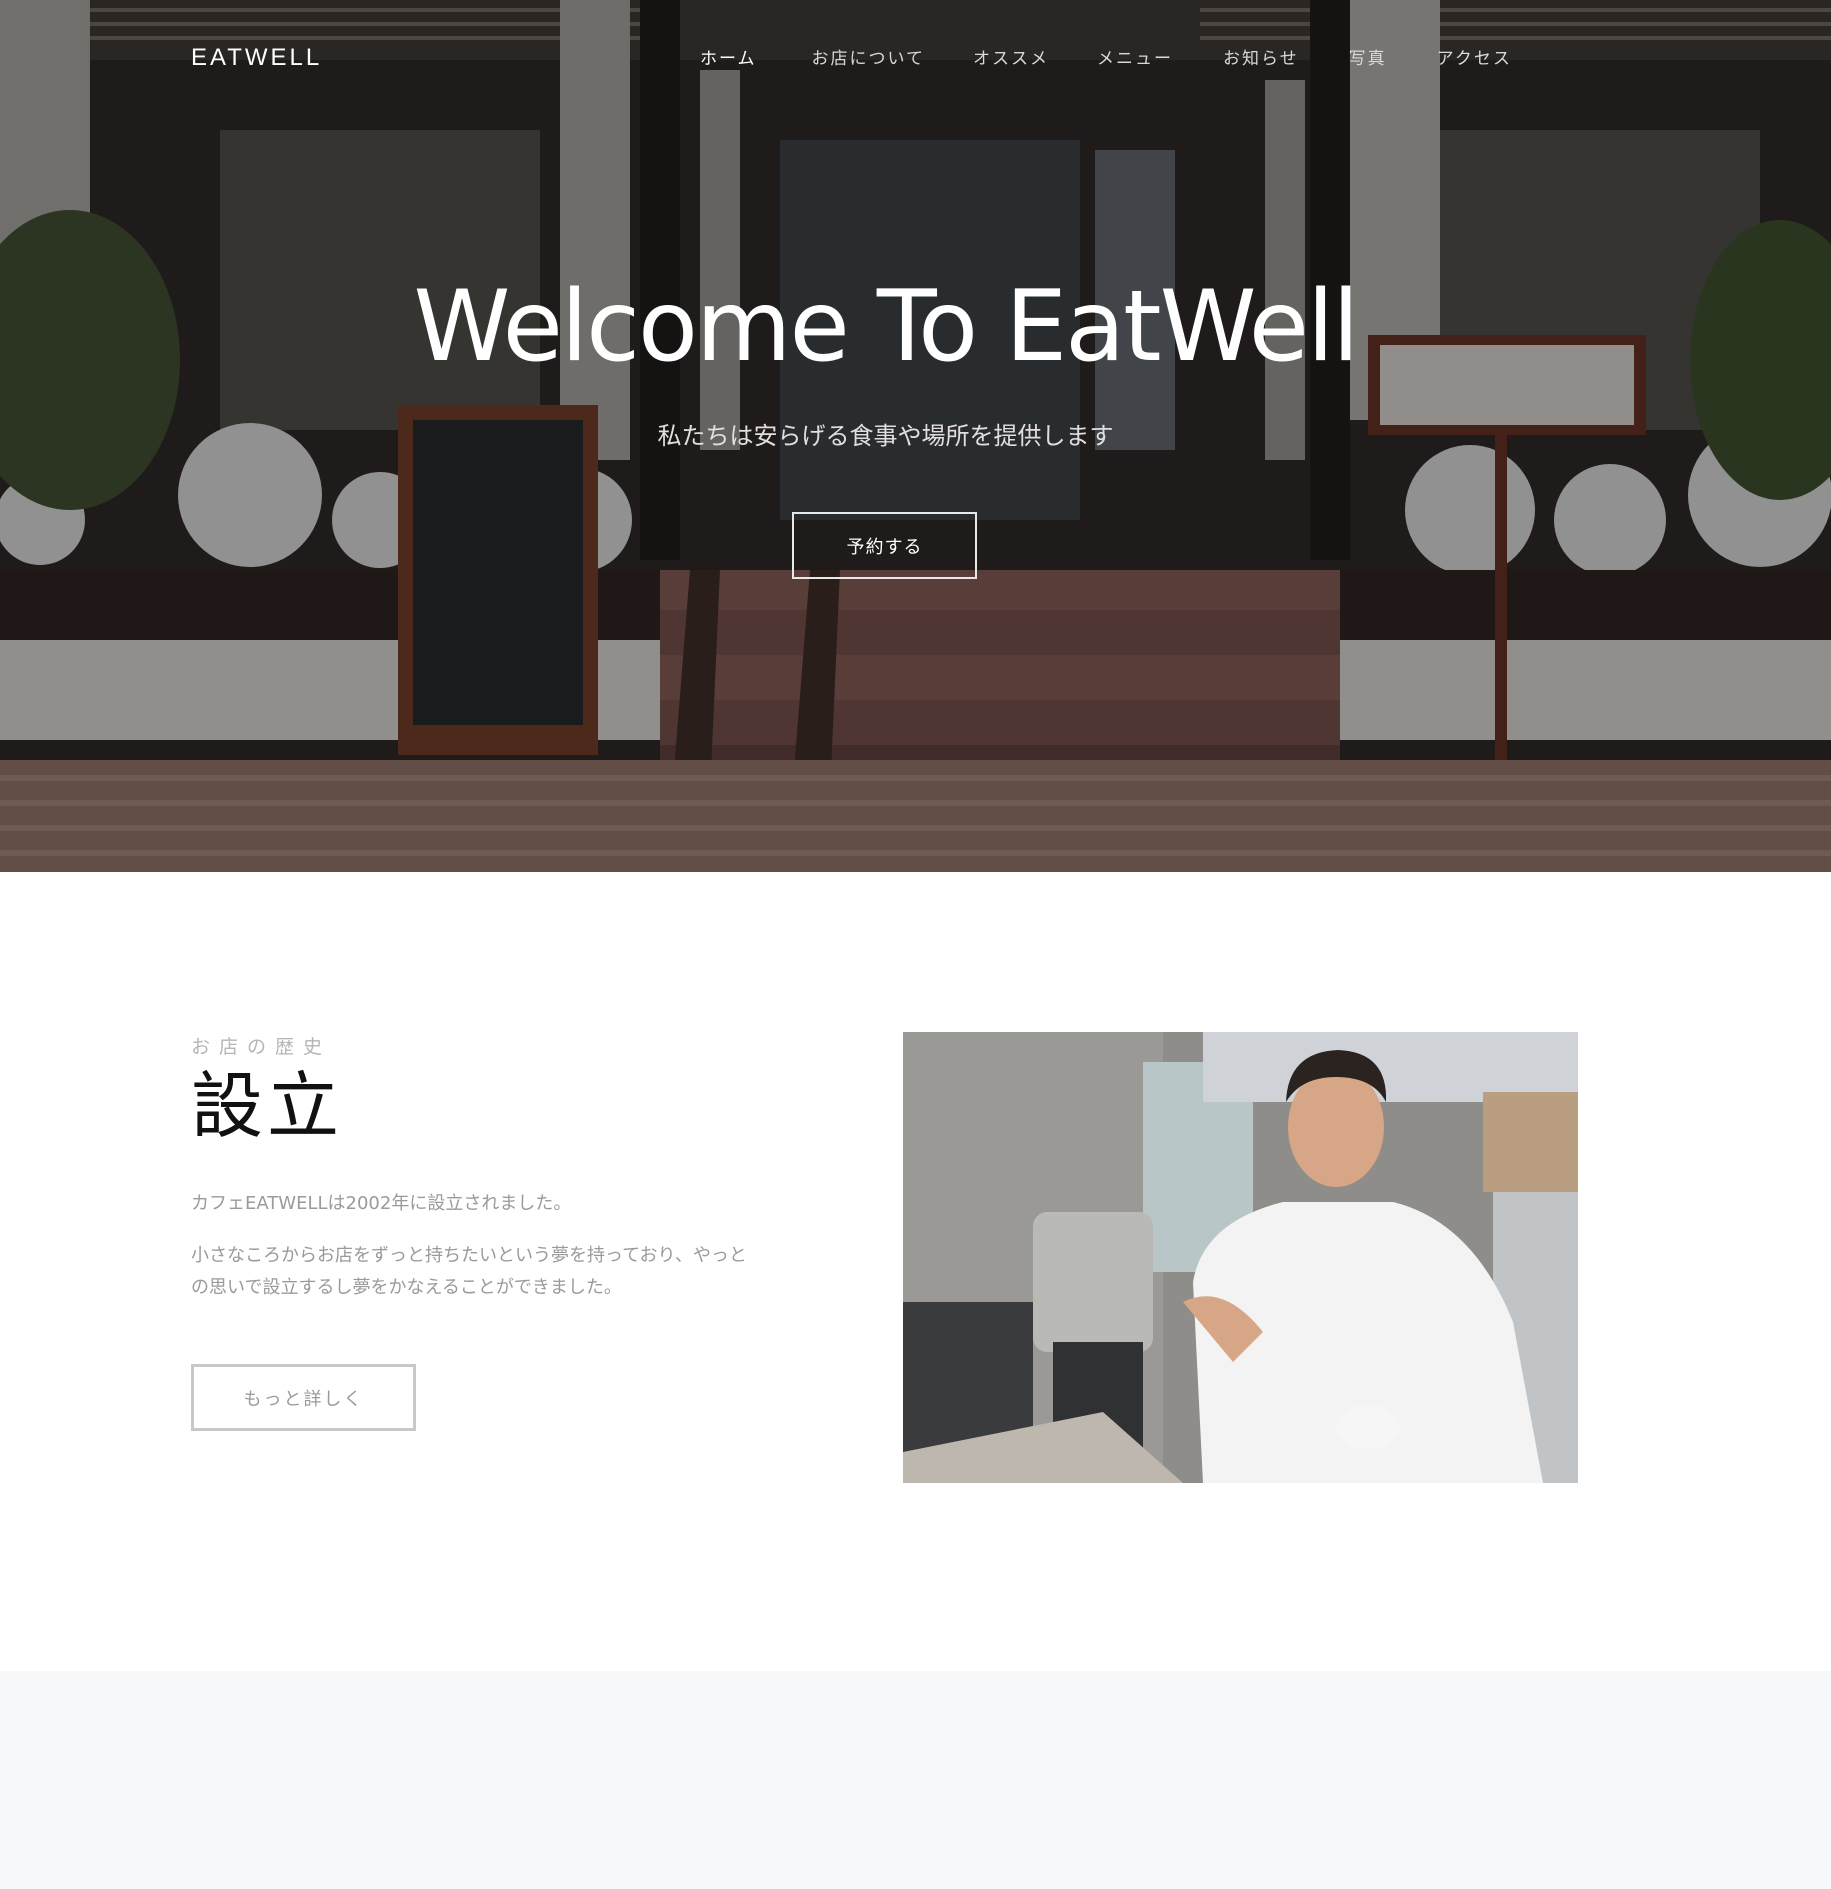  Describe the element at coordinates (267, 1106) in the screenshot. I see `section-title: 設立` at that location.